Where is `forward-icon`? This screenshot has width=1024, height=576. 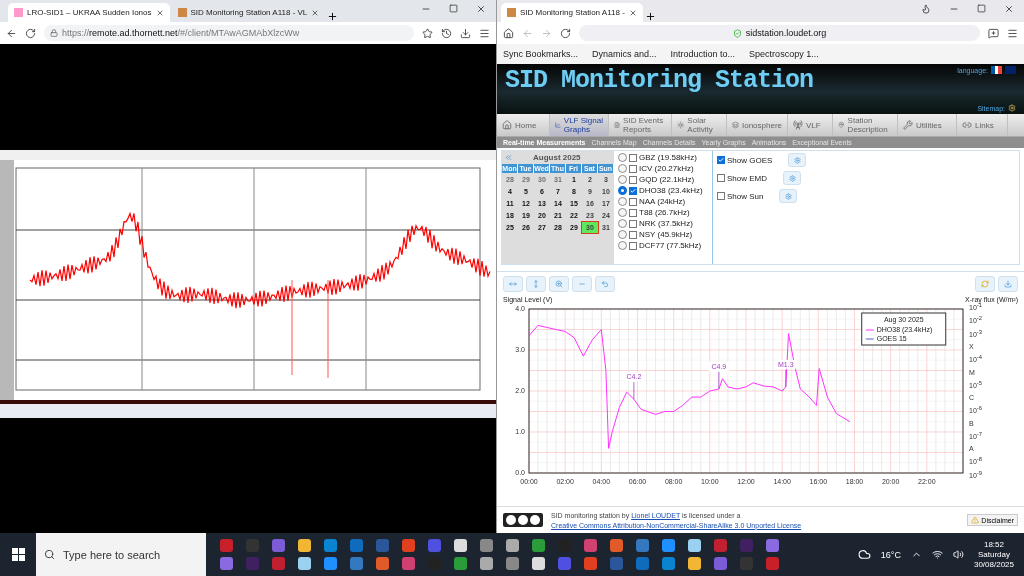 forward-icon is located at coordinates (546, 33).